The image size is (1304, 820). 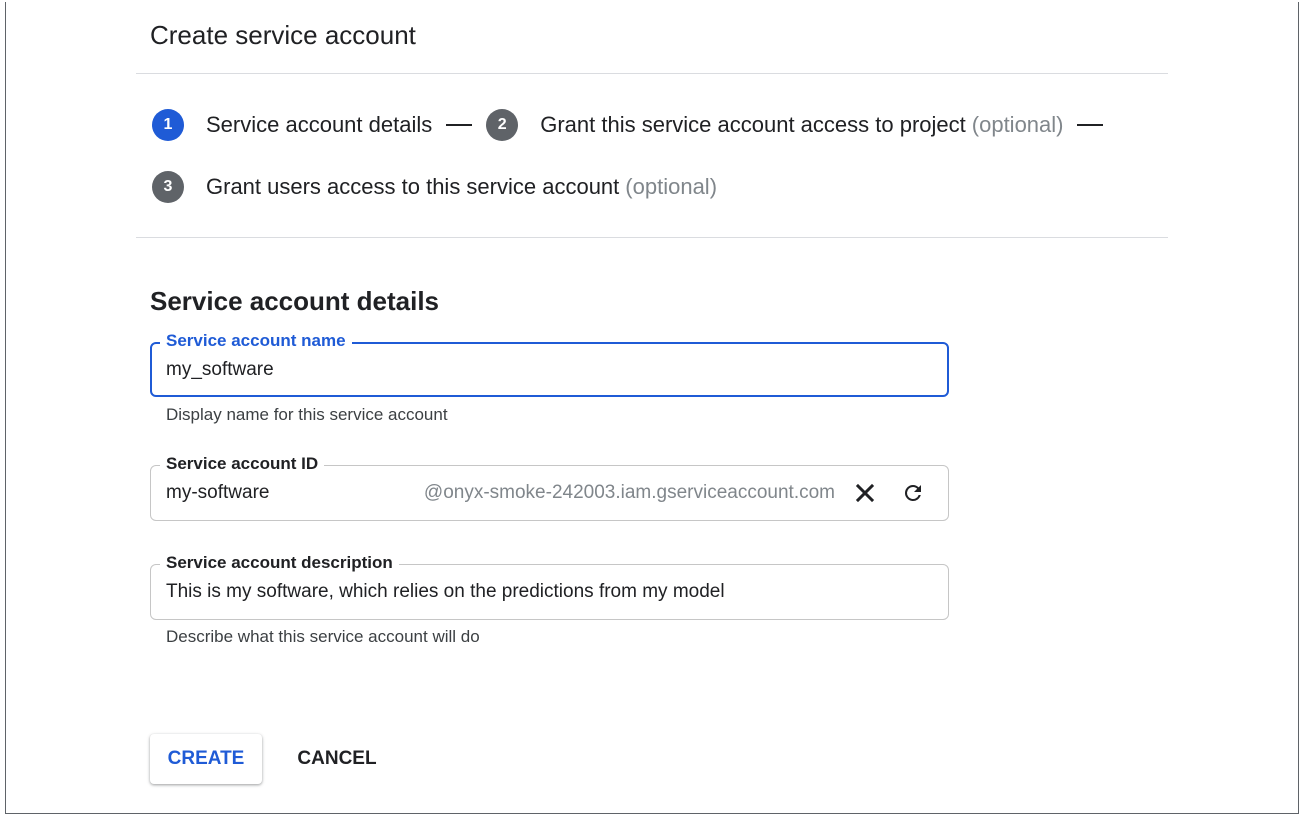 I want to click on service-account-name-input: my_software, so click(x=220, y=370).